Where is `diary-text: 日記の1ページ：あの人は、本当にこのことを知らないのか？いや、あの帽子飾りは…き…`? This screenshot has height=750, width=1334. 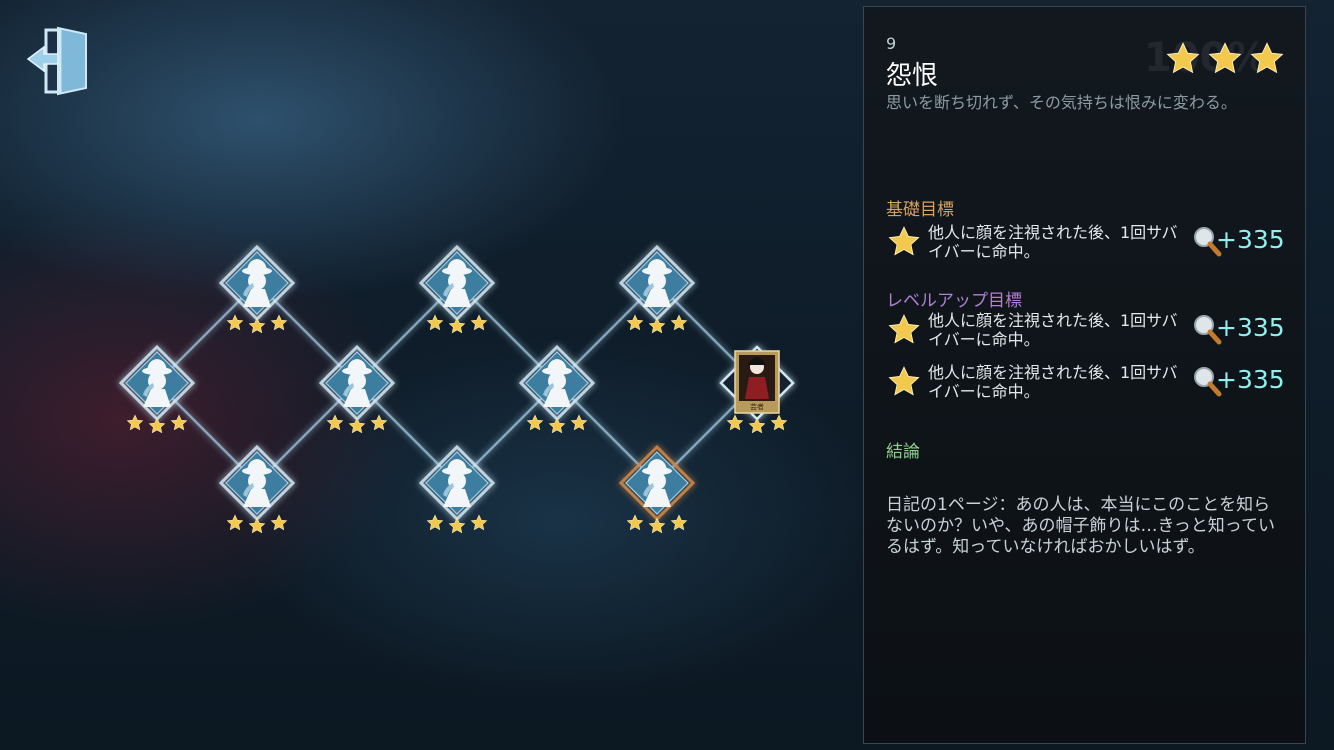 diary-text: 日記の1ページ：あの人は、本当にこのことを知らないのか？いや、あの帽子飾りは…き… is located at coordinates (1080, 526).